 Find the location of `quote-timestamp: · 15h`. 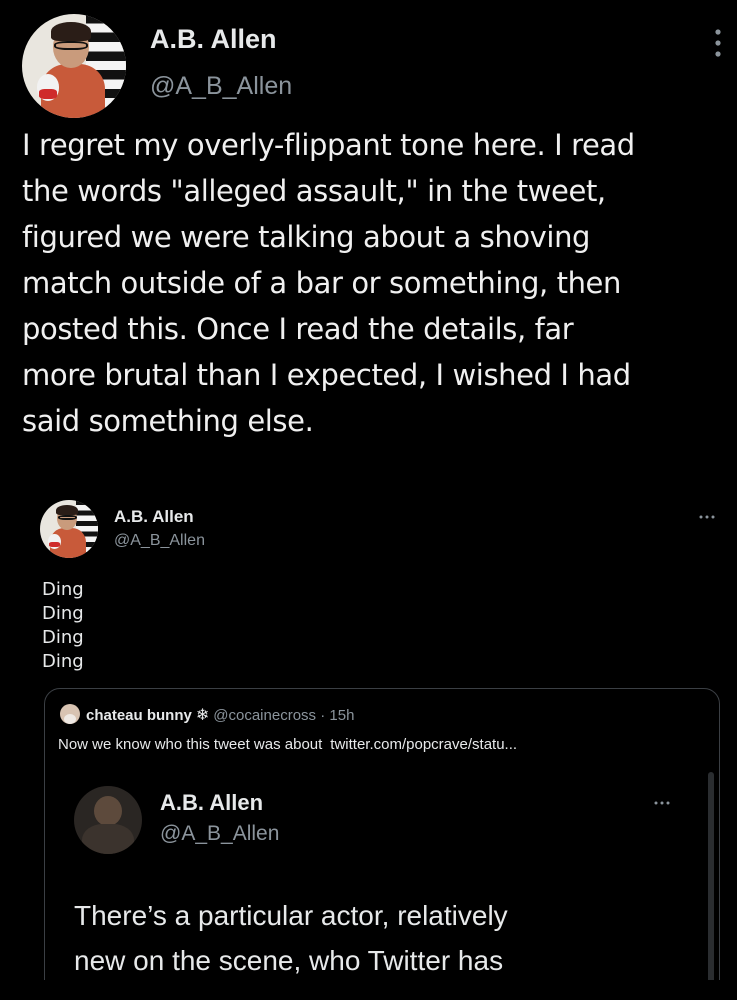

quote-timestamp: · 15h is located at coordinates (337, 715).